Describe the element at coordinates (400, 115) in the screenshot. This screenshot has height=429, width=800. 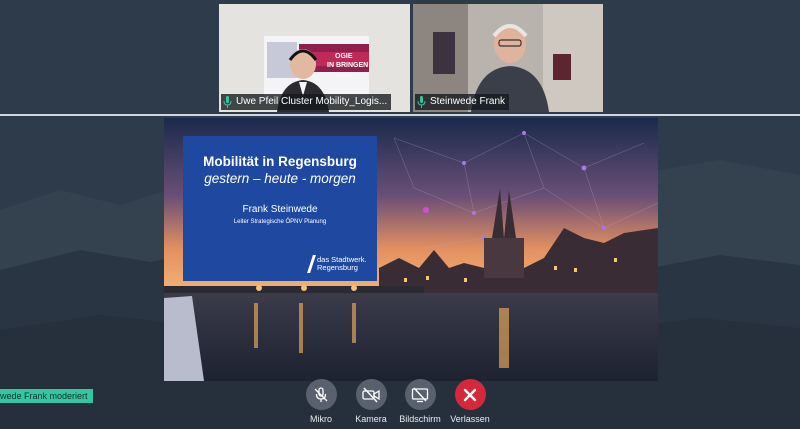
I see `gallery-divider` at that location.